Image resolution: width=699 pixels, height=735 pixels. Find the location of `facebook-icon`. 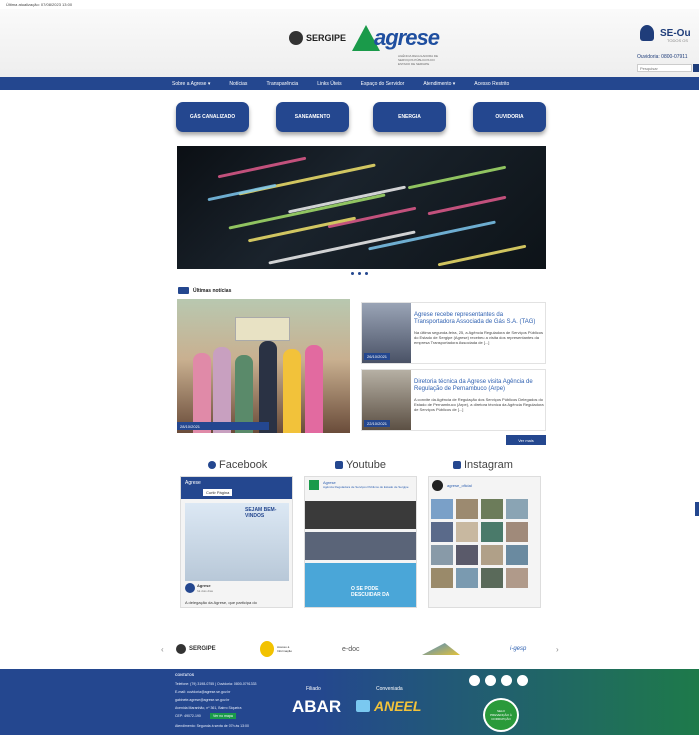

facebook-icon is located at coordinates (212, 465).